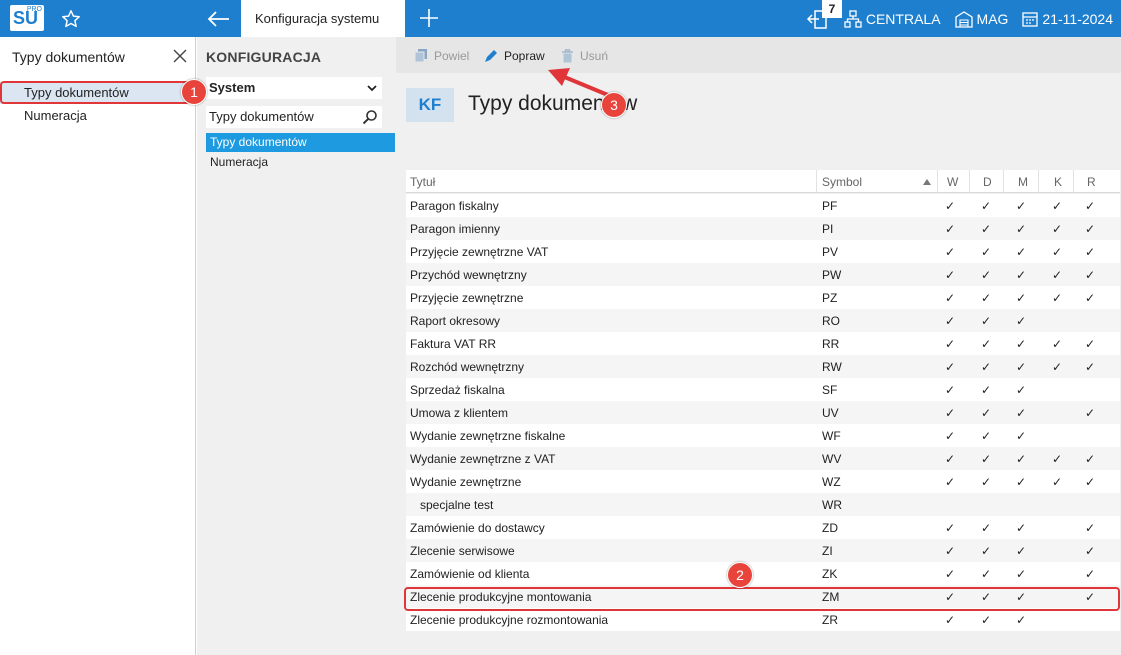 This screenshot has height=655, width=1121. What do you see at coordinates (763, 550) in the screenshot?
I see `table-row: Zlecenie serwisowe ZI ✓ ✓ ✓ ✓` at bounding box center [763, 550].